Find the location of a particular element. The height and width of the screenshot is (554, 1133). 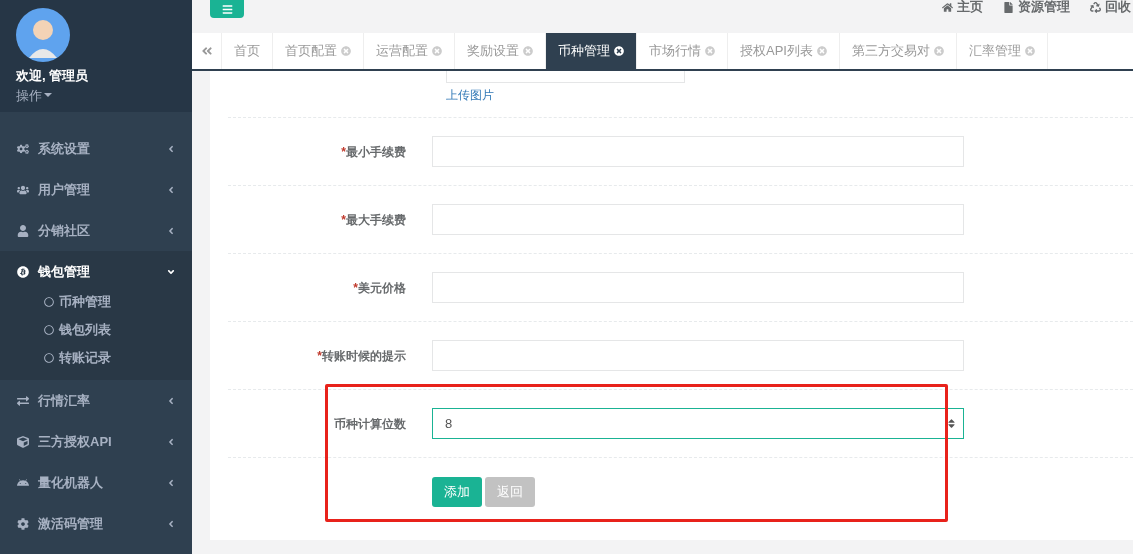

actions-menu: 操作 is located at coordinates (34, 95).